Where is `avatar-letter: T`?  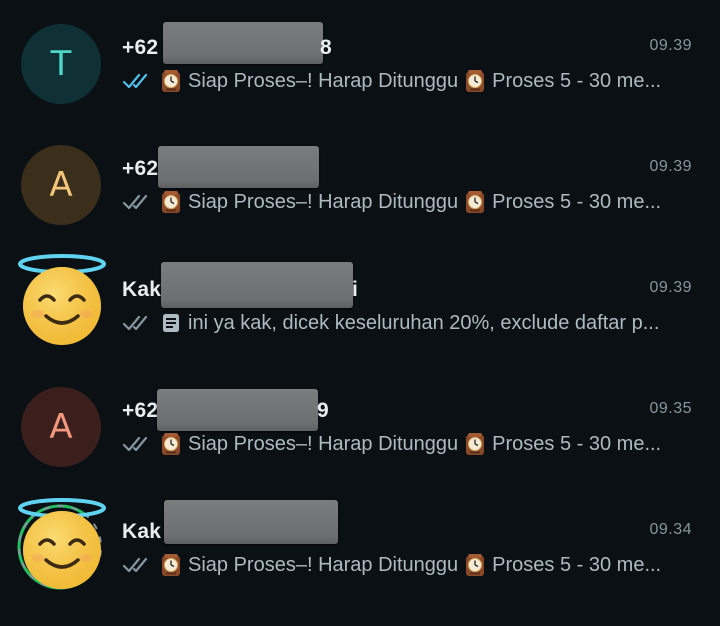
avatar-letter: T is located at coordinates (61, 64).